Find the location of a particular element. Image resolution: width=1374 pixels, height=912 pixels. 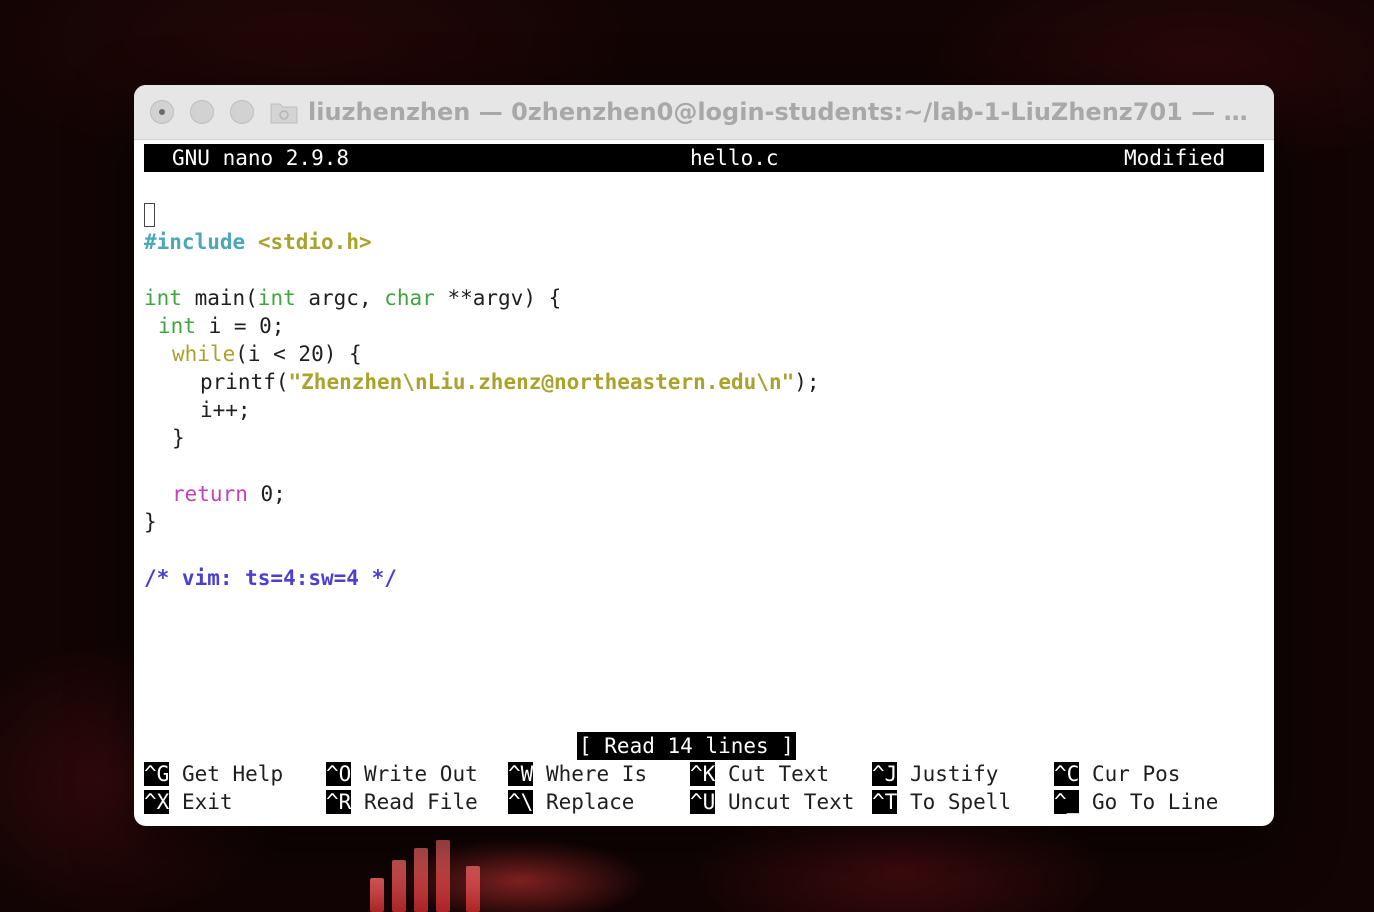

return-keyword: return is located at coordinates (210, 494).